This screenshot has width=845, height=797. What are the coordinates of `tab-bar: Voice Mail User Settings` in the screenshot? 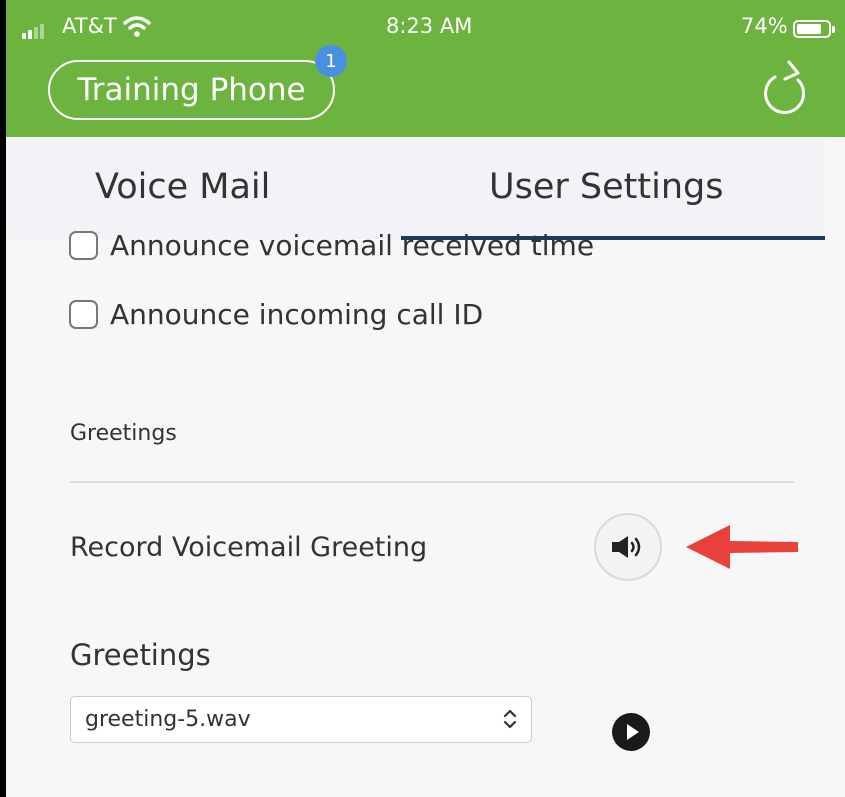 It's located at (415, 188).